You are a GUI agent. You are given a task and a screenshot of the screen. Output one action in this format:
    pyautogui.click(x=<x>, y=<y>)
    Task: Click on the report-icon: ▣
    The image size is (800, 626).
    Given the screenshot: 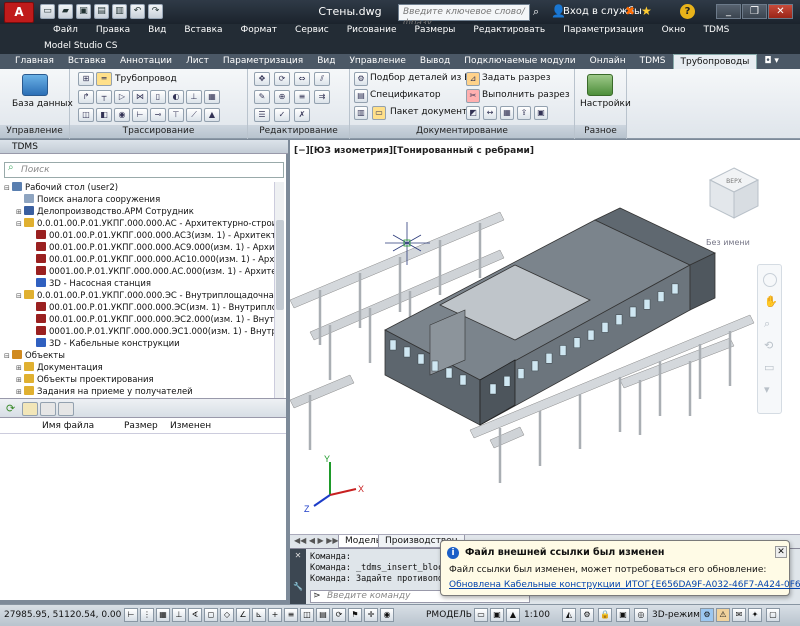 What is the action you would take?
    pyautogui.click(x=541, y=113)
    